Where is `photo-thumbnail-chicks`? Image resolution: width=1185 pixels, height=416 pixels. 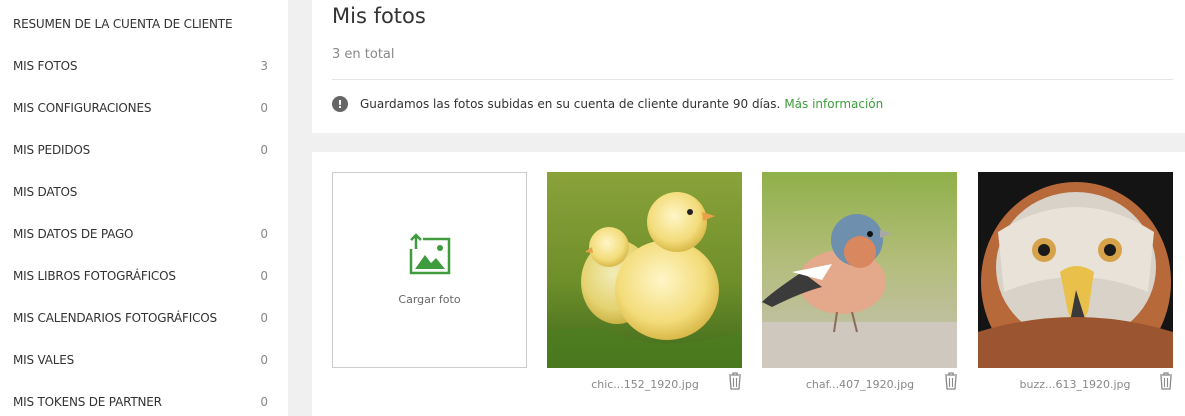 photo-thumbnail-chicks is located at coordinates (644, 270).